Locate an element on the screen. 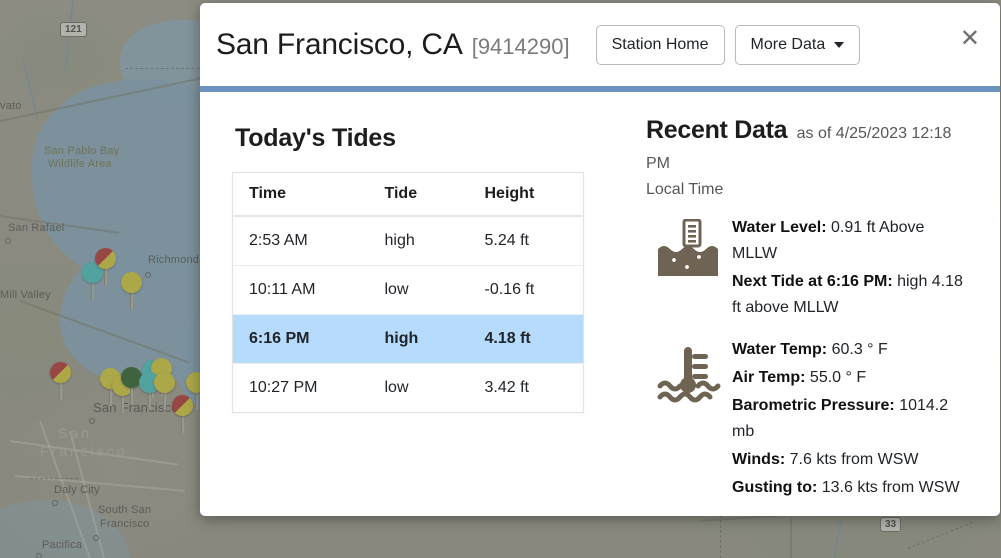 This screenshot has height=558, width=1001. chevron-down-icon is located at coordinates (839, 44).